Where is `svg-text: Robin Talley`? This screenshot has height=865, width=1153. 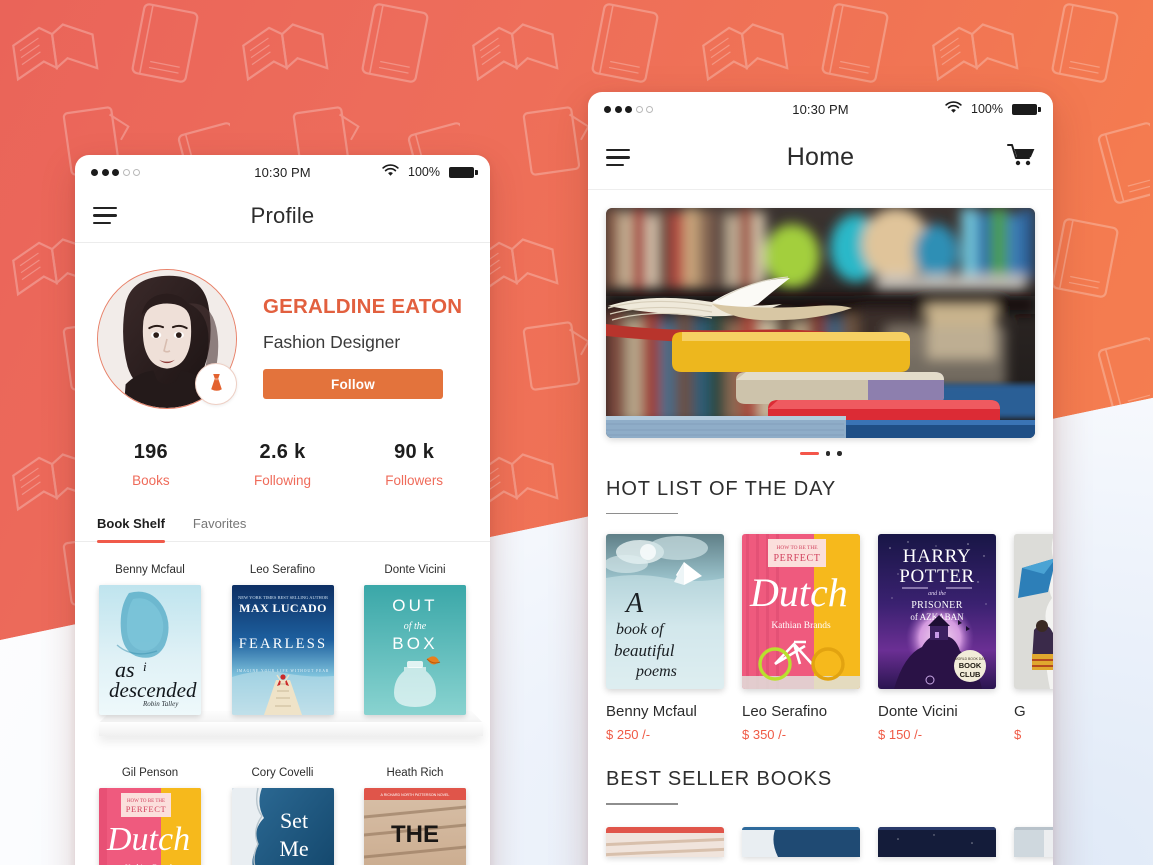
svg-text: Robin Talley is located at coordinates (160, 704).